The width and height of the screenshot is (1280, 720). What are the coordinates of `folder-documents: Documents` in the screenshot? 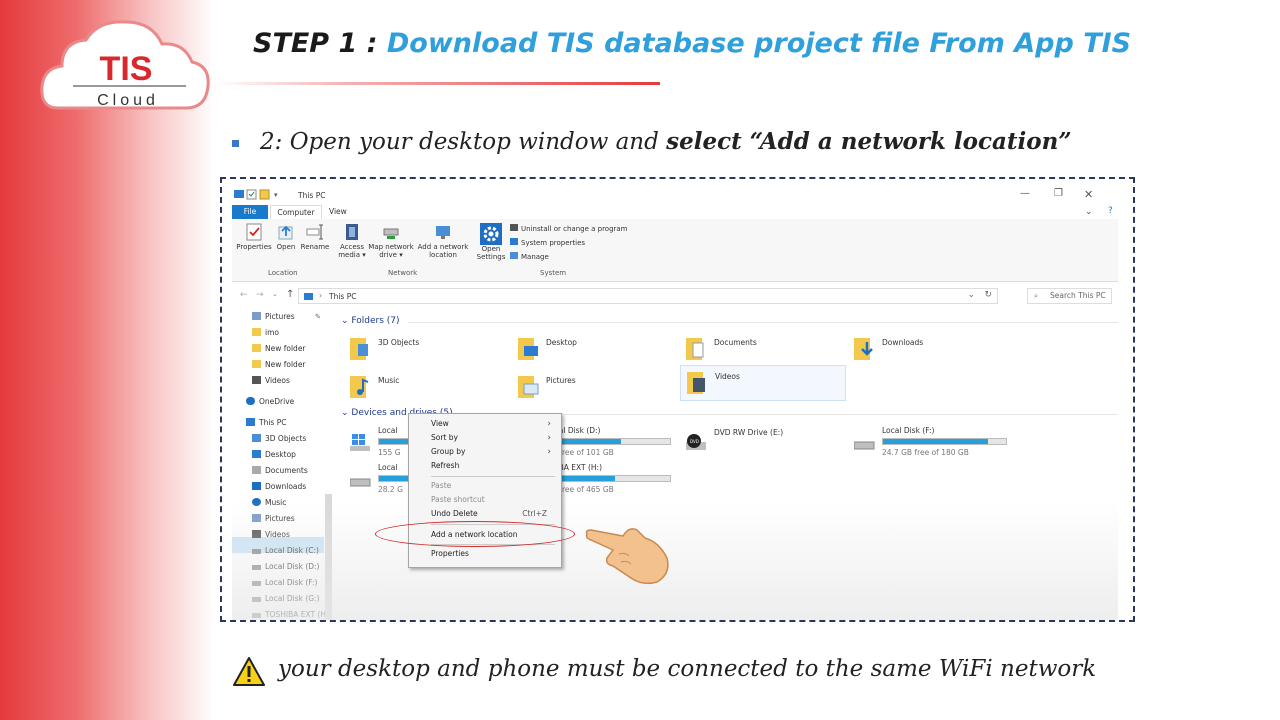 It's located at (766, 350).